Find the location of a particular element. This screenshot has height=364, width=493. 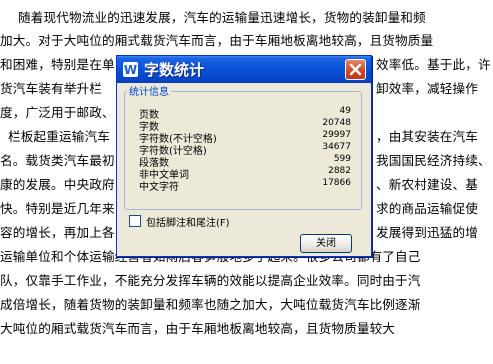

stat-row-chinese-chars: 中文字符 17866 is located at coordinates (254, 185).